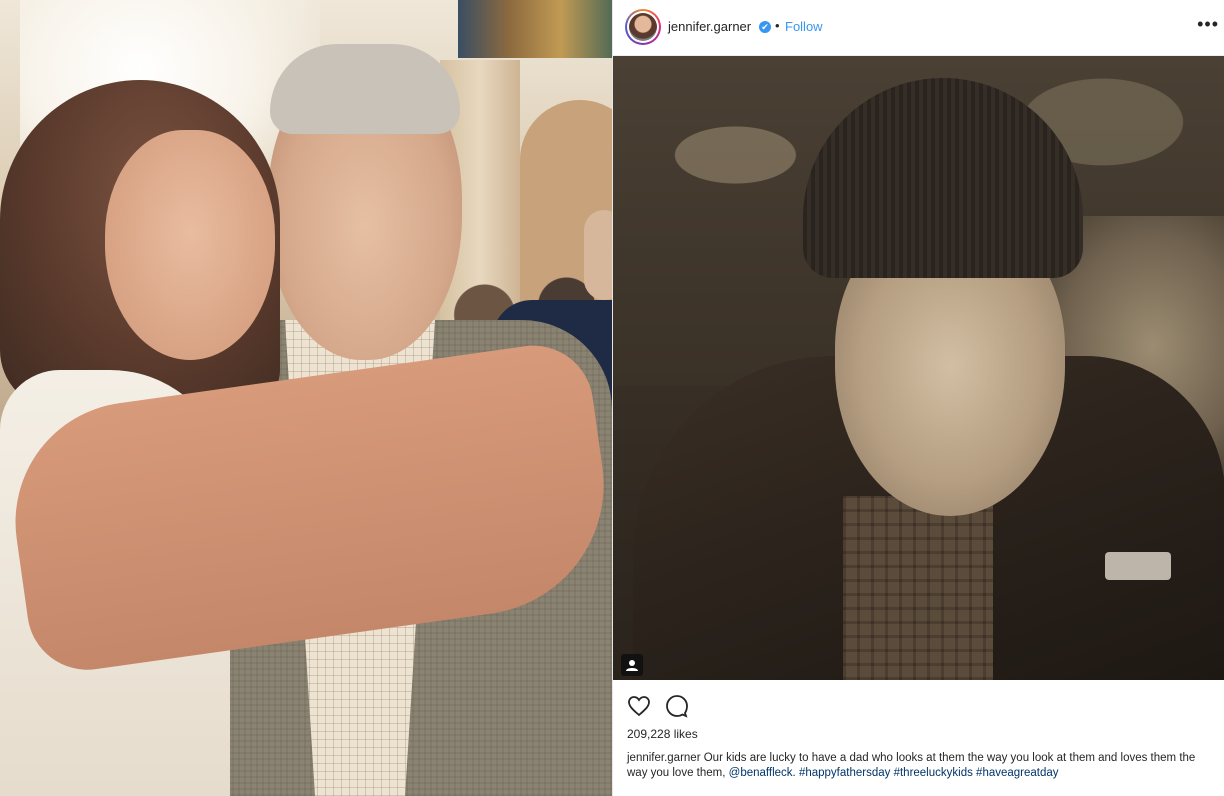  Describe the element at coordinates (658, 706) in the screenshot. I see `post-actions` at that location.